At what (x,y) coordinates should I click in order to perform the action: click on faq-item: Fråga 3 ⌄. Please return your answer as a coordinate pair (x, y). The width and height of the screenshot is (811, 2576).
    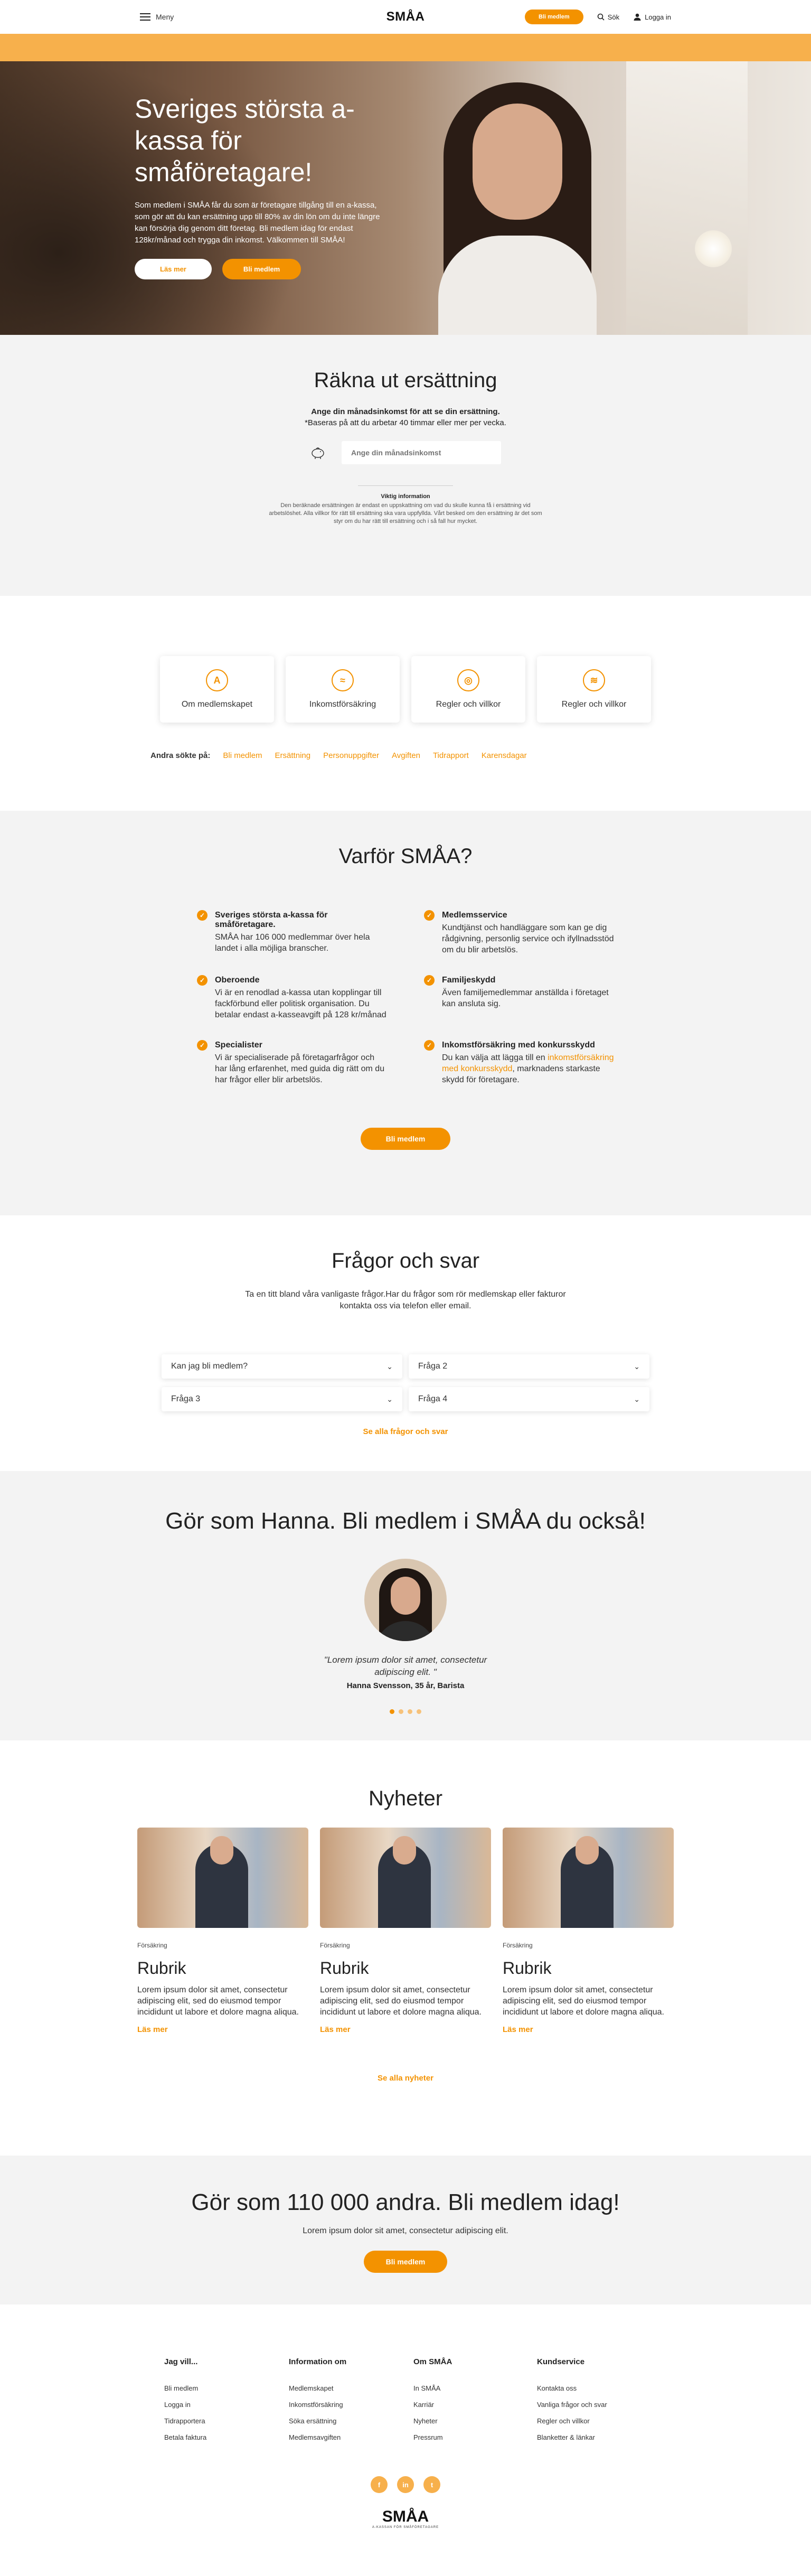
    Looking at the image, I should click on (282, 1399).